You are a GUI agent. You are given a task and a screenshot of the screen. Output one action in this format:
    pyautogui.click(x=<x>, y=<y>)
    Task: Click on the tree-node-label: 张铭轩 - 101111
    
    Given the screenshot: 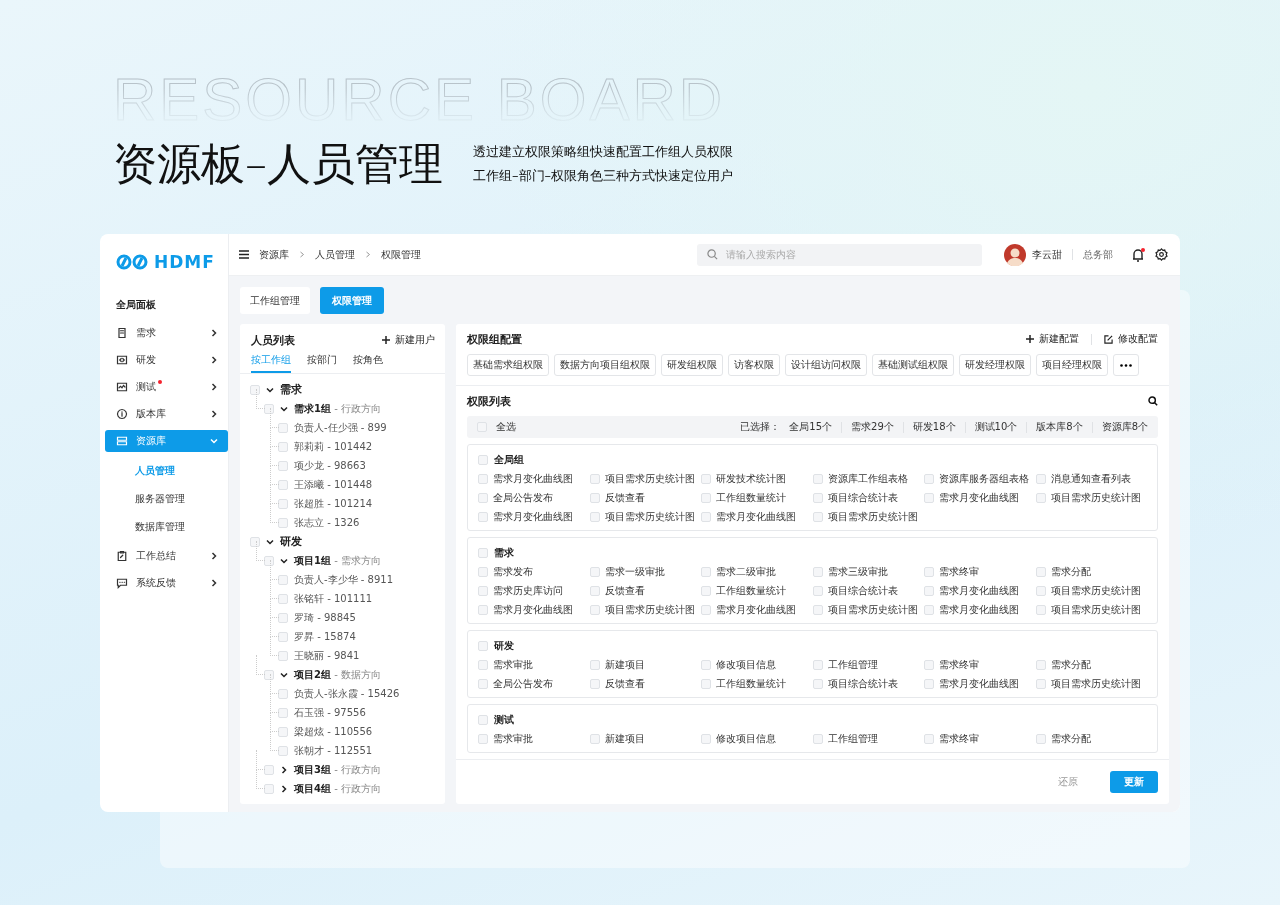 What is the action you would take?
    pyautogui.click(x=333, y=598)
    